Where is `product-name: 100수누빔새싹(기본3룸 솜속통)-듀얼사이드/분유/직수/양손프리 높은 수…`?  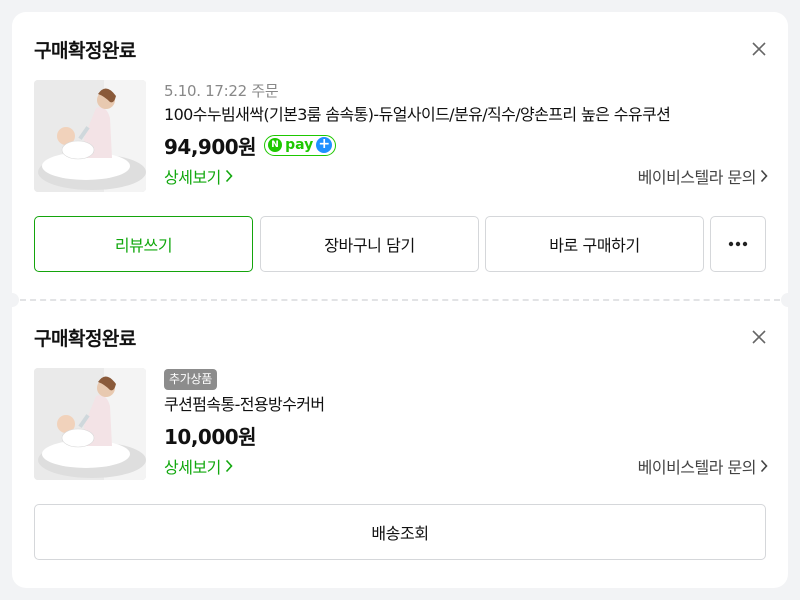 product-name: 100수누빔새싹(기본3룸 솜속통)-듀얼사이드/분유/직수/양손프리 높은 수… is located at coordinates (466, 115).